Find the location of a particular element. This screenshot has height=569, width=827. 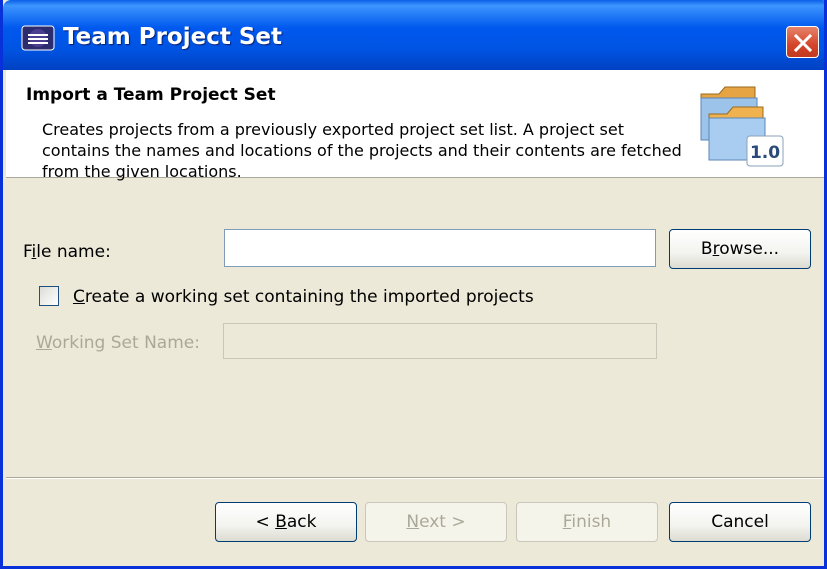

close-icon is located at coordinates (803, 43).